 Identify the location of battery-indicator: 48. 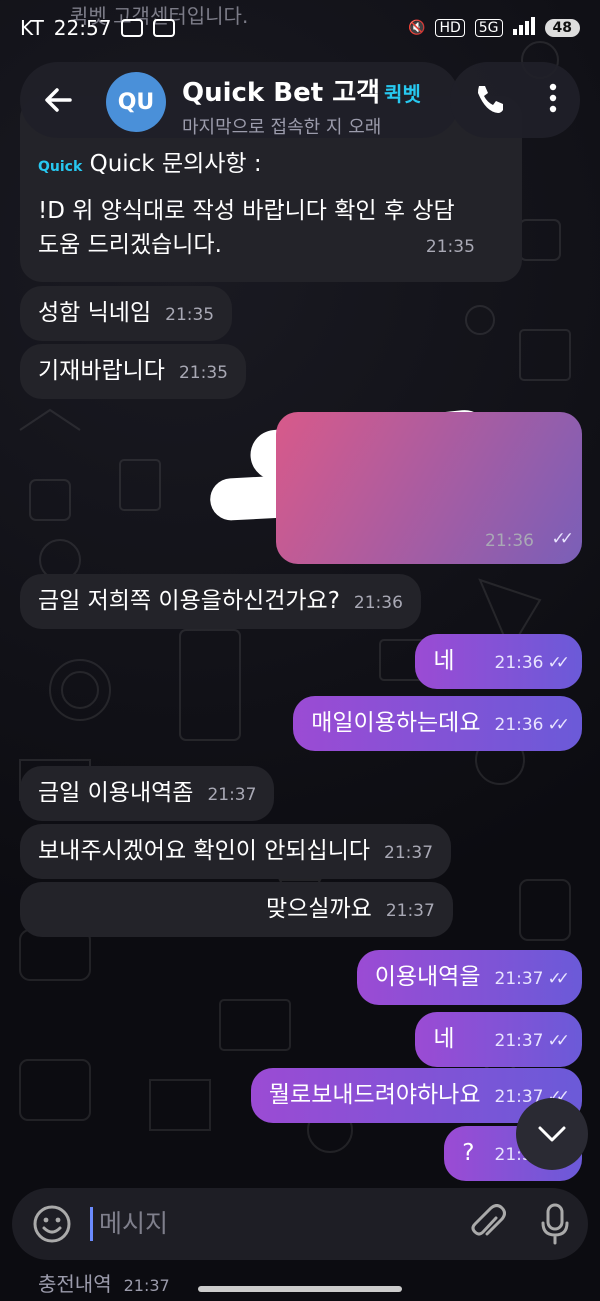
(562, 28).